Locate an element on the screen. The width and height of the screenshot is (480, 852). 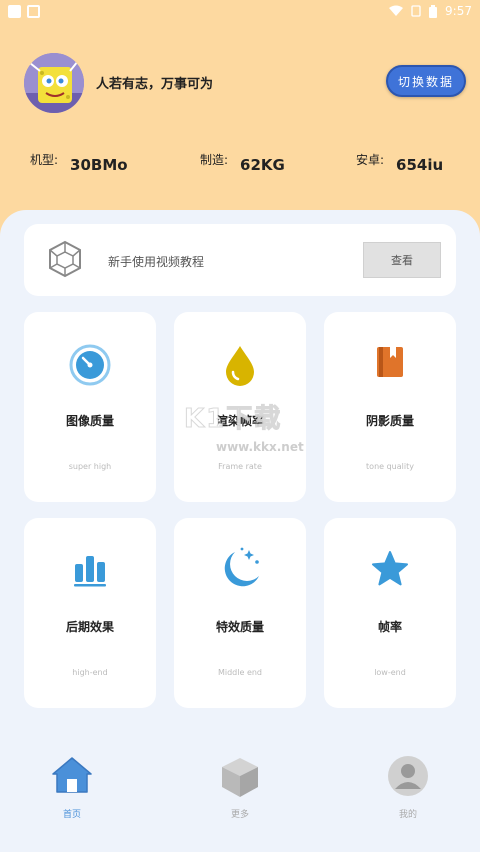
card-title: 图像质量 is located at coordinates (89, 421).